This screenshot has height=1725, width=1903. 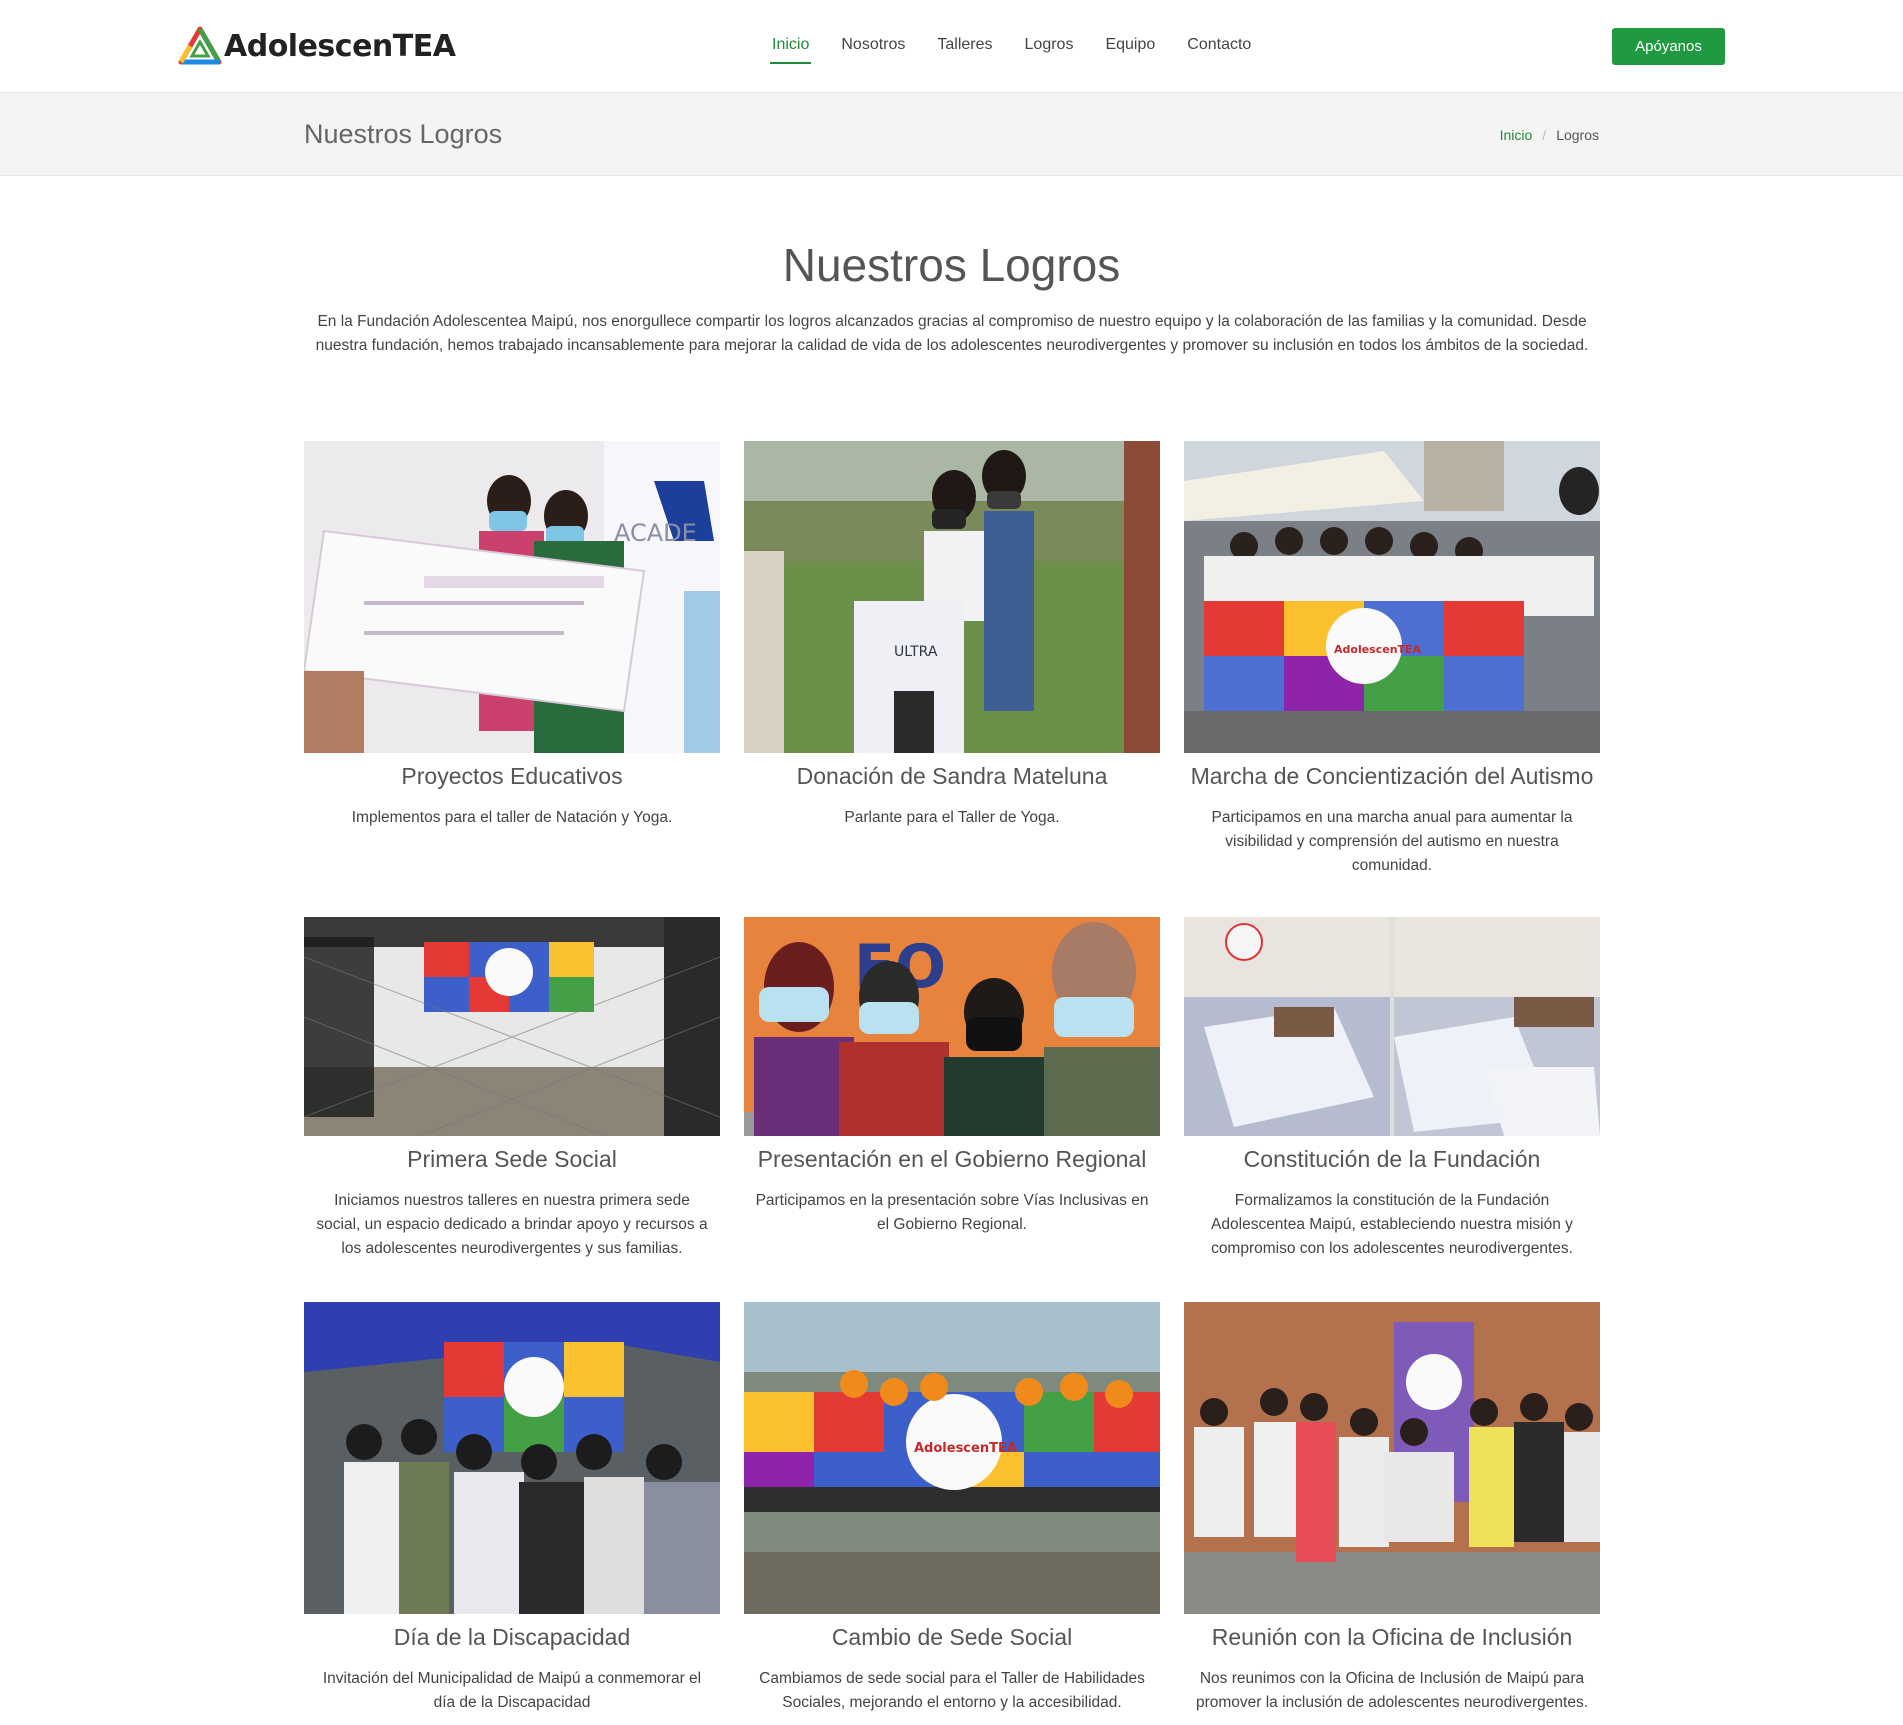 I want to click on brand-name: AdolescenTEA, so click(x=340, y=46).